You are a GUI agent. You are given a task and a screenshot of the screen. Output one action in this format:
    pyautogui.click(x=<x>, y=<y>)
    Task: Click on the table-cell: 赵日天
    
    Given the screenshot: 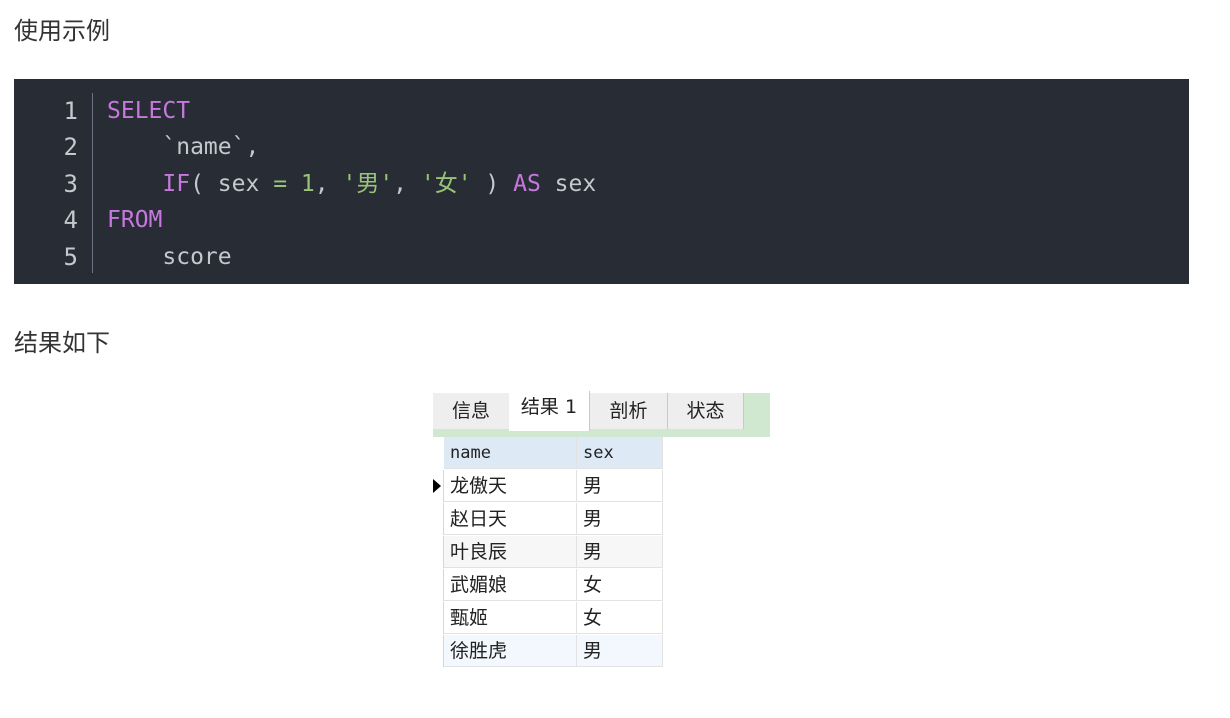 What is the action you would take?
    pyautogui.click(x=510, y=519)
    